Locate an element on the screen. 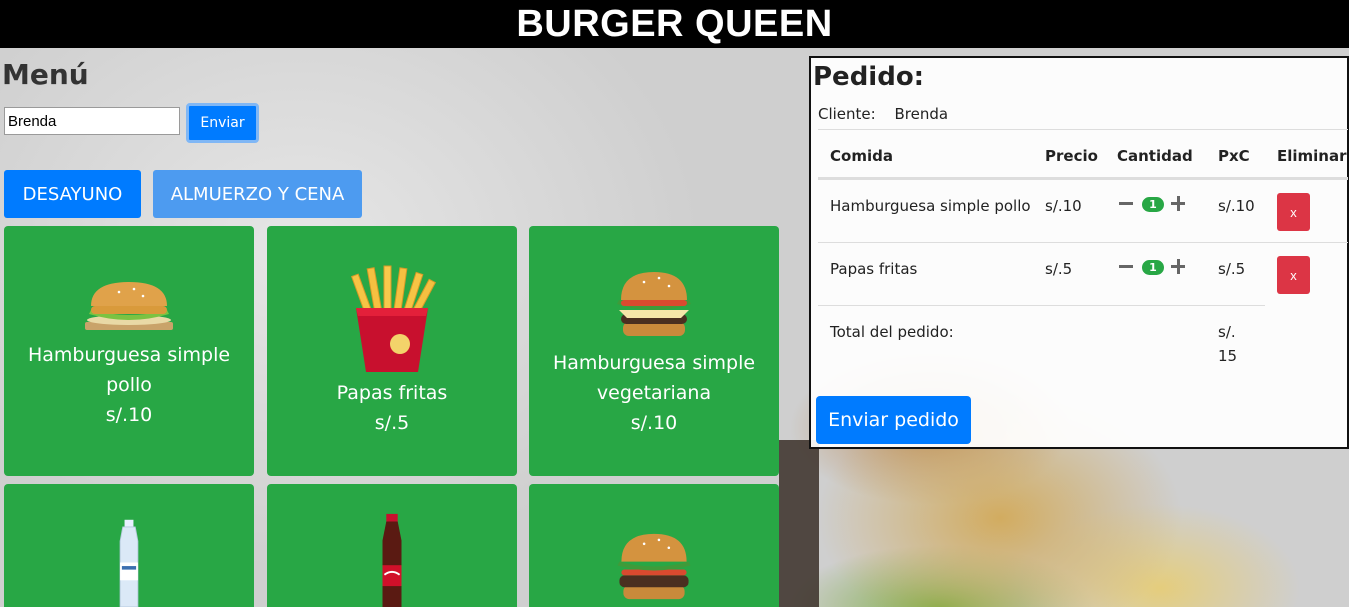 The width and height of the screenshot is (1349, 607). water-bottle-image is located at coordinates (129, 563).